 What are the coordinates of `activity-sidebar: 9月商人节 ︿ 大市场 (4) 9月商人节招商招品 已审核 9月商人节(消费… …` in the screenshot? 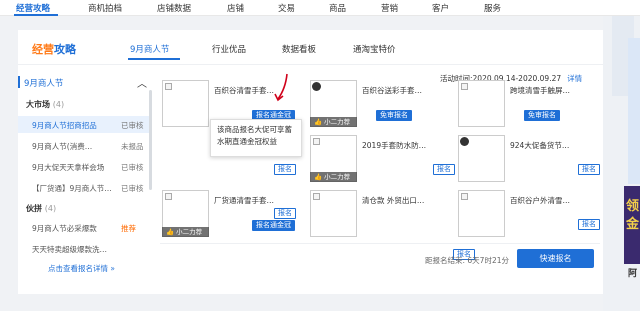 It's located at (85, 184).